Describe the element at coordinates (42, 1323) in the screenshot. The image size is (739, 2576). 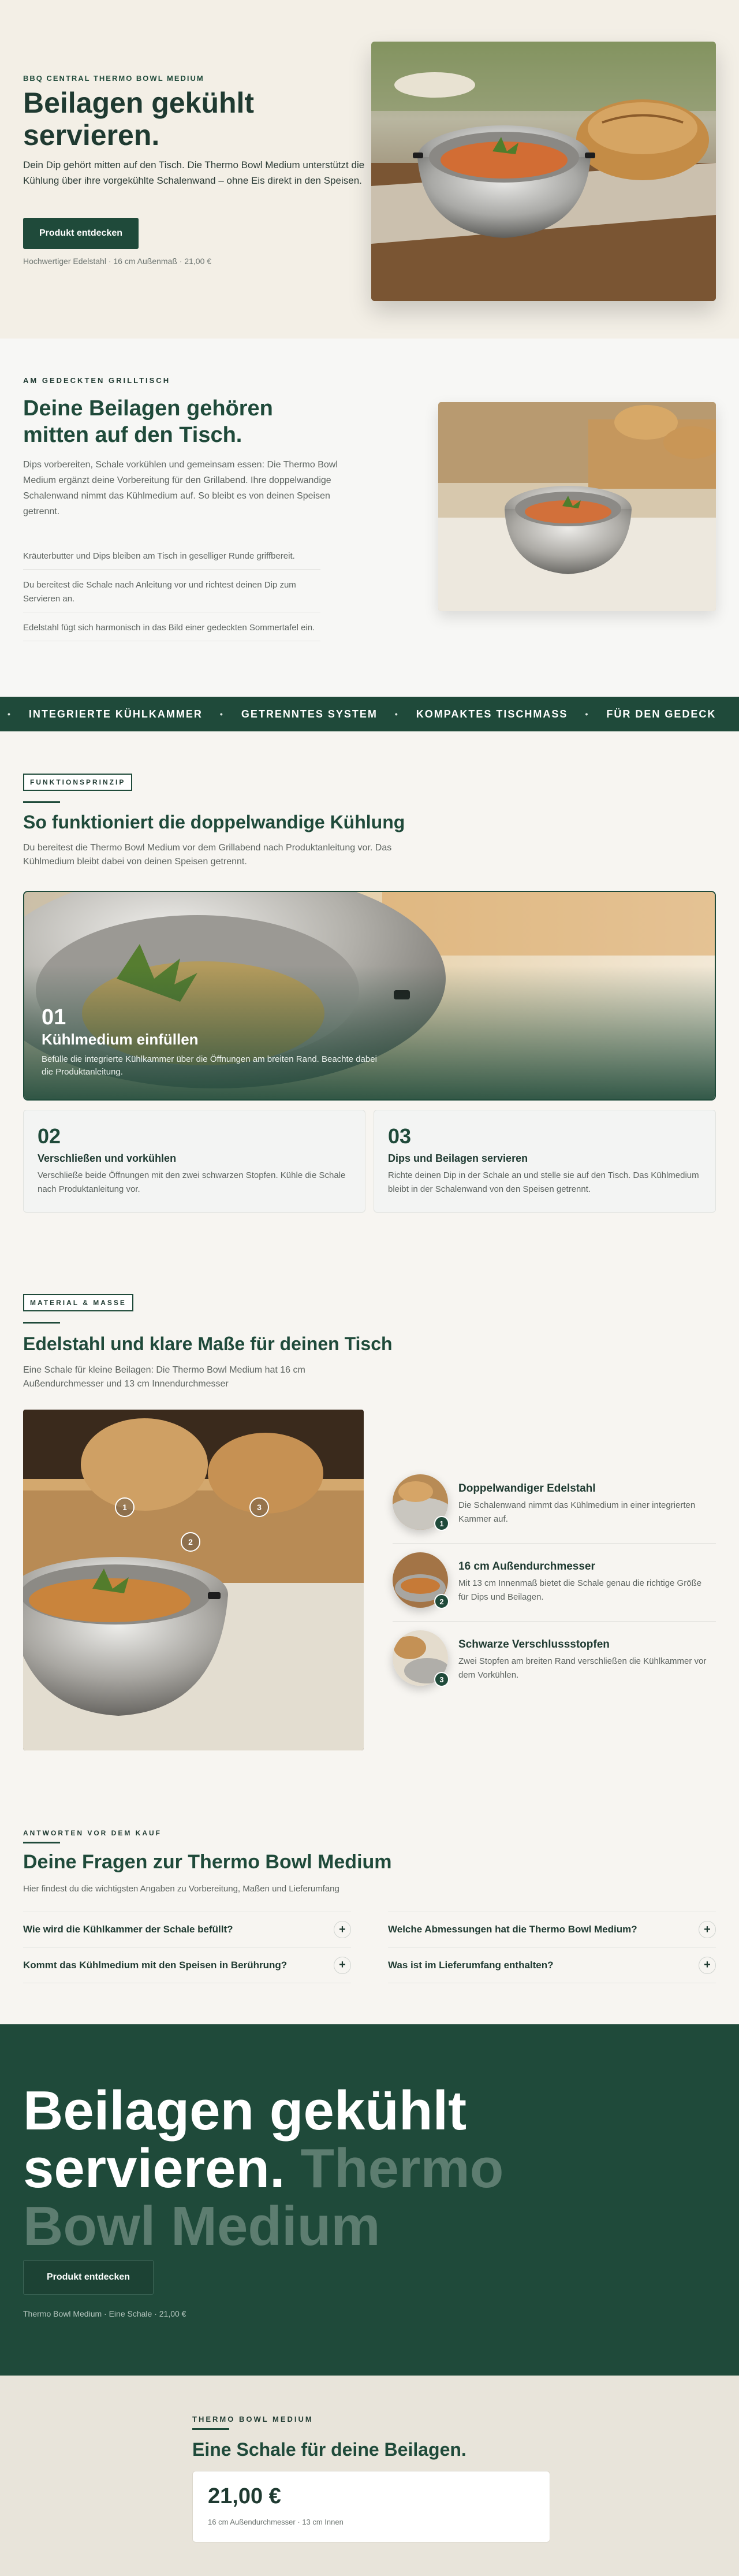
I see `material-rule` at that location.